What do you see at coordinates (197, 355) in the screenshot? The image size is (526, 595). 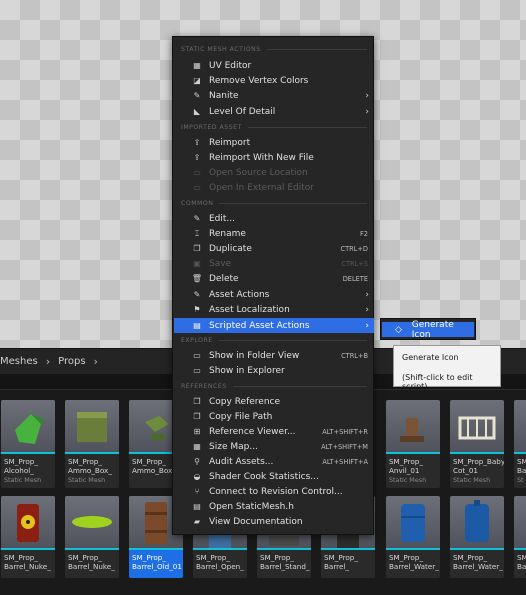 I see `folder-view-icon: ▭` at bounding box center [197, 355].